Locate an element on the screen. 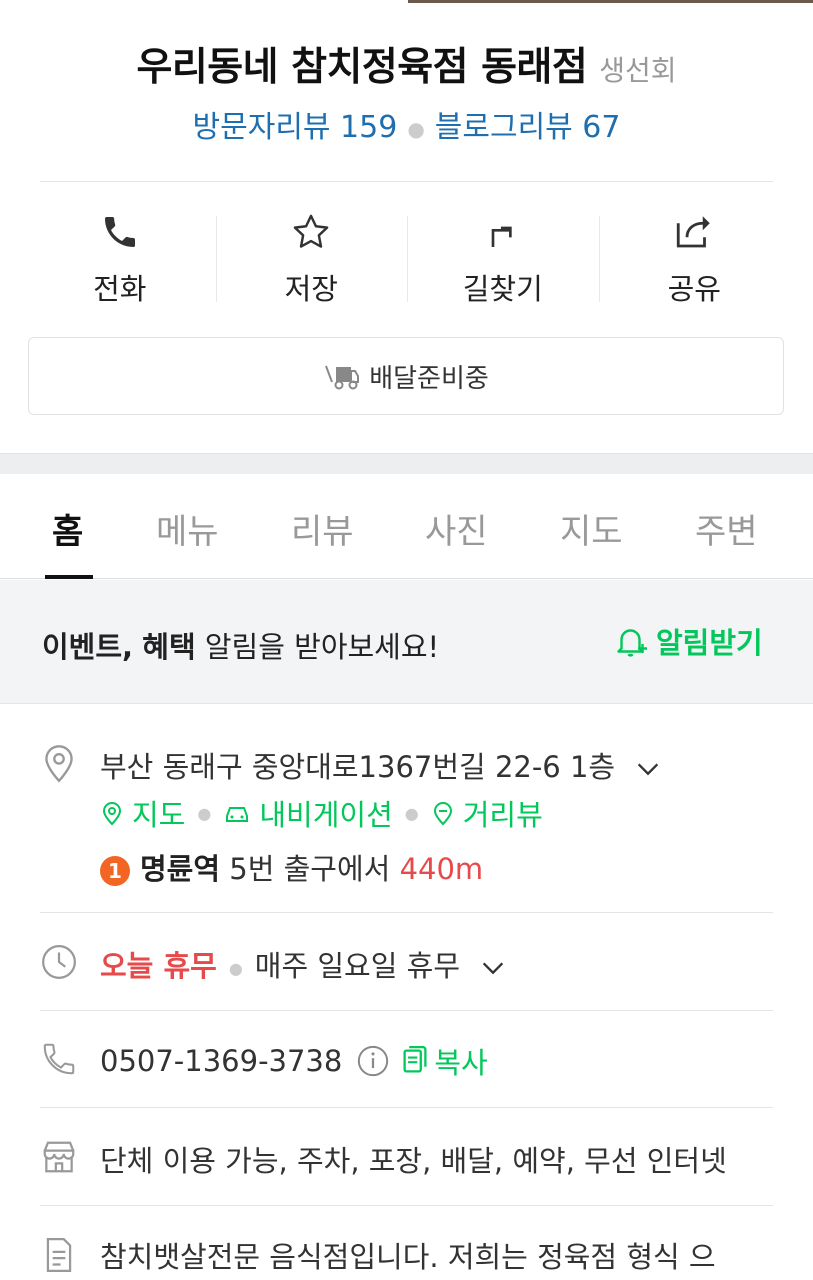  star-icon is located at coordinates (311, 232).